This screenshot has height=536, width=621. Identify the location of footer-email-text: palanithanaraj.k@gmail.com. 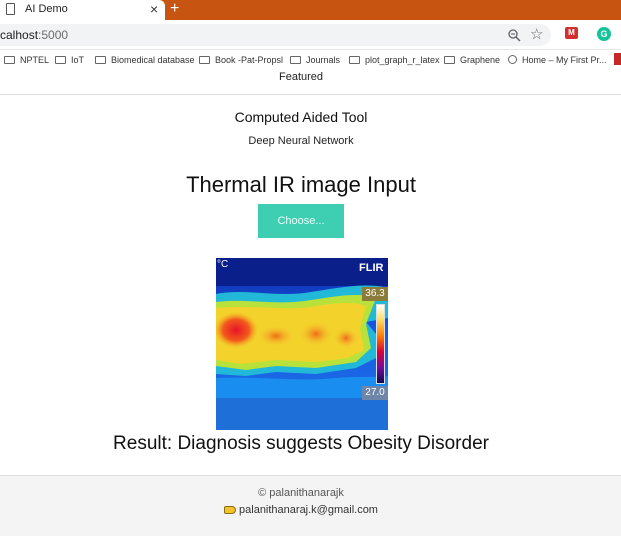
(308, 510).